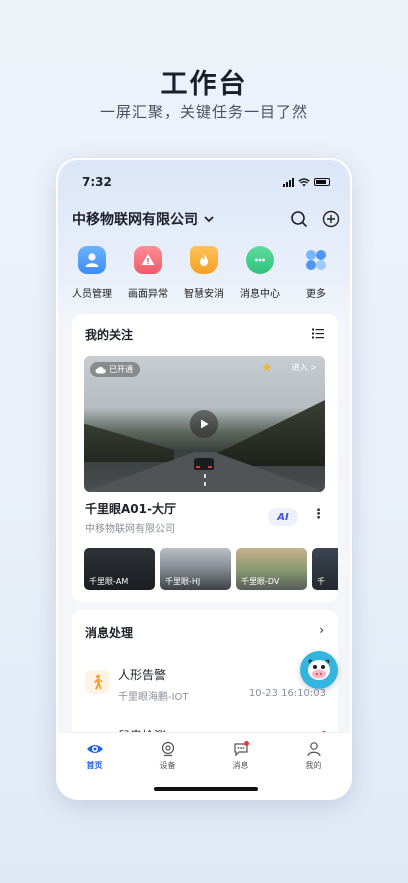 The height and width of the screenshot is (883, 408). I want to click on quick-action-label: 消息中心, so click(260, 294).